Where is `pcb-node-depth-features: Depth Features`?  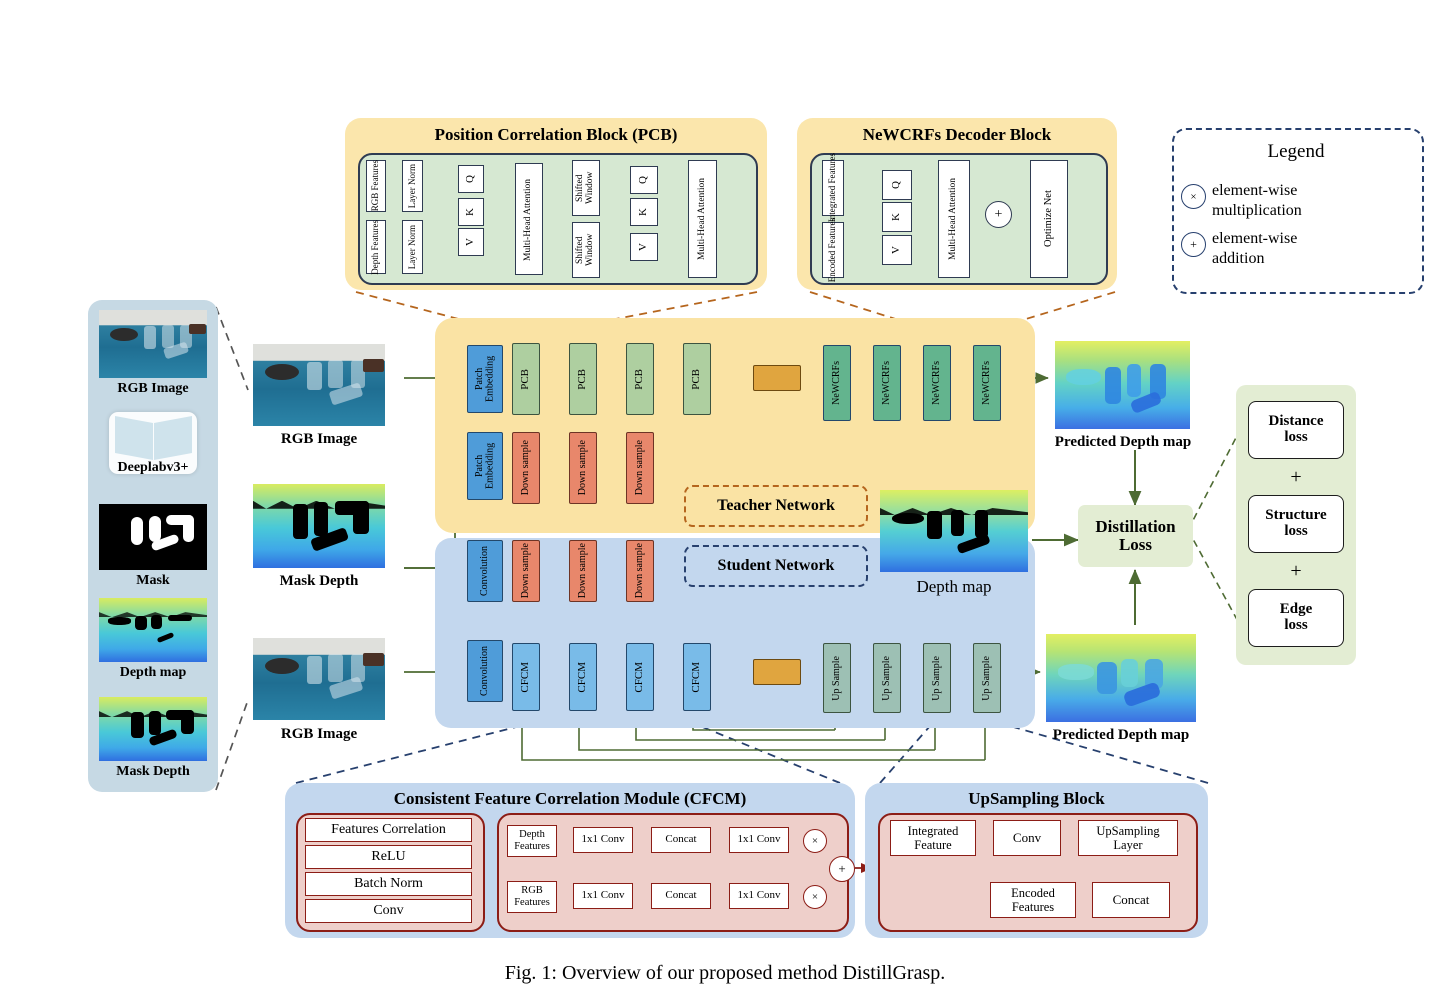 pcb-node-depth-features: Depth Features is located at coordinates (376, 247).